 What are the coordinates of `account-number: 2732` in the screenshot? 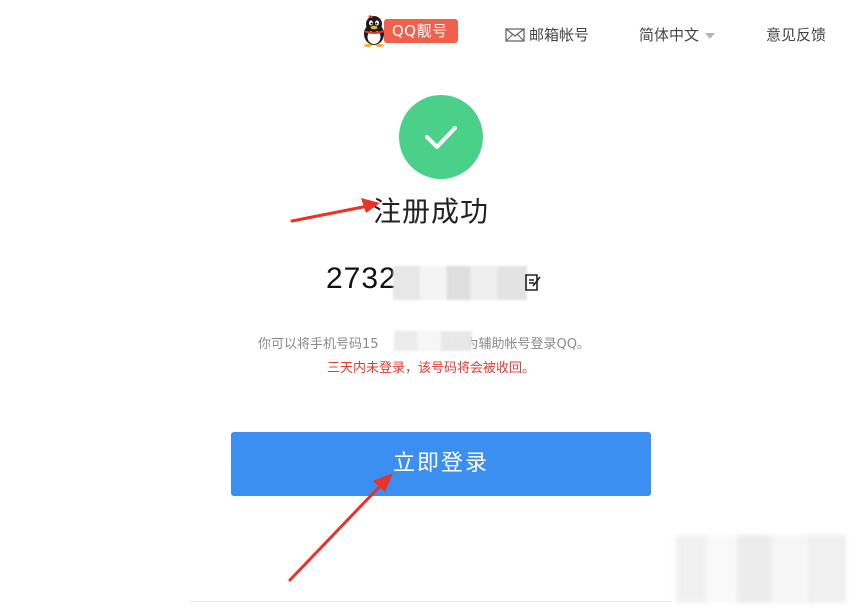 It's located at (361, 278).